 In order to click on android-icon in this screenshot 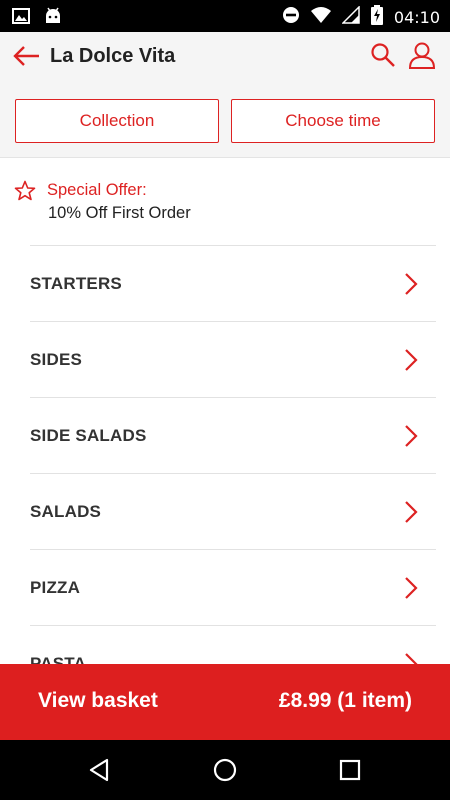, I will do `click(53, 18)`.